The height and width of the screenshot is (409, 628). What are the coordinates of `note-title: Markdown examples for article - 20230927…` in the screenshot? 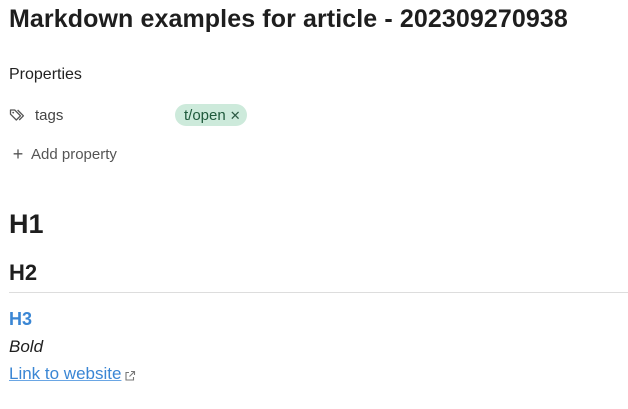 It's located at (288, 19).